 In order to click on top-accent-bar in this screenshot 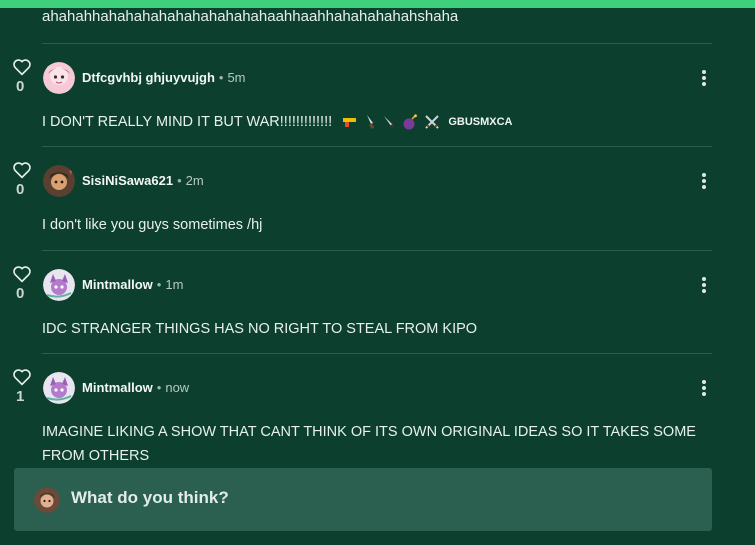, I will do `click(377, 4)`.